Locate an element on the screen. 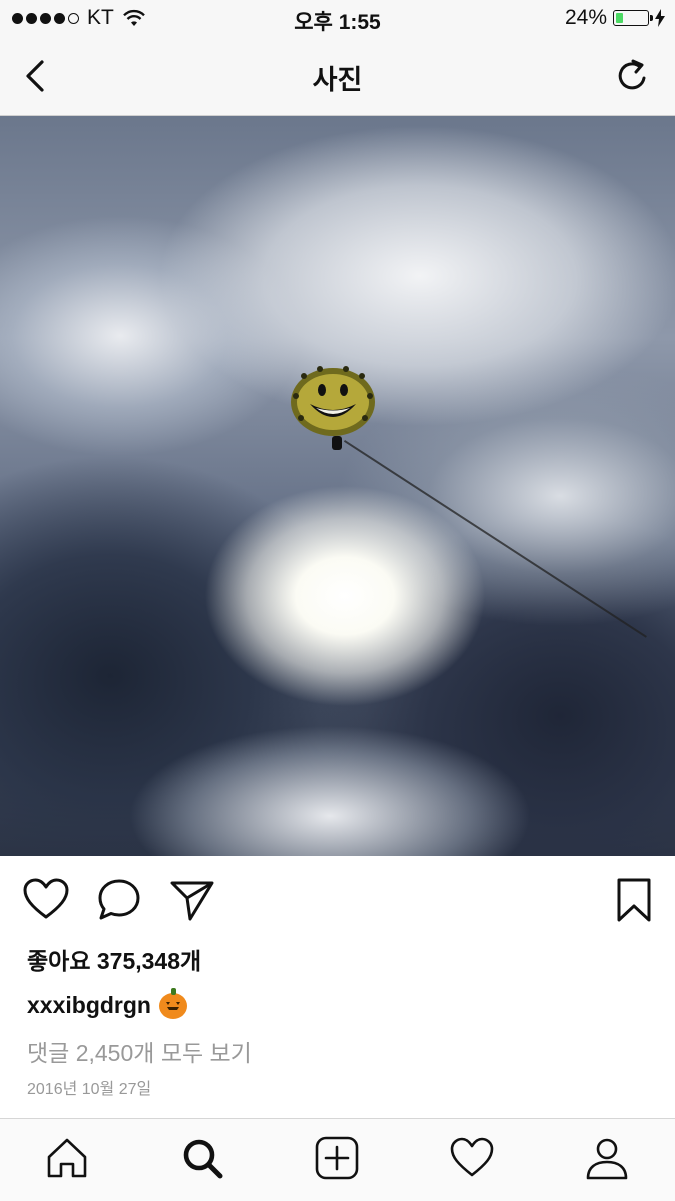 This screenshot has height=1201, width=675. refresh-icon is located at coordinates (633, 76).